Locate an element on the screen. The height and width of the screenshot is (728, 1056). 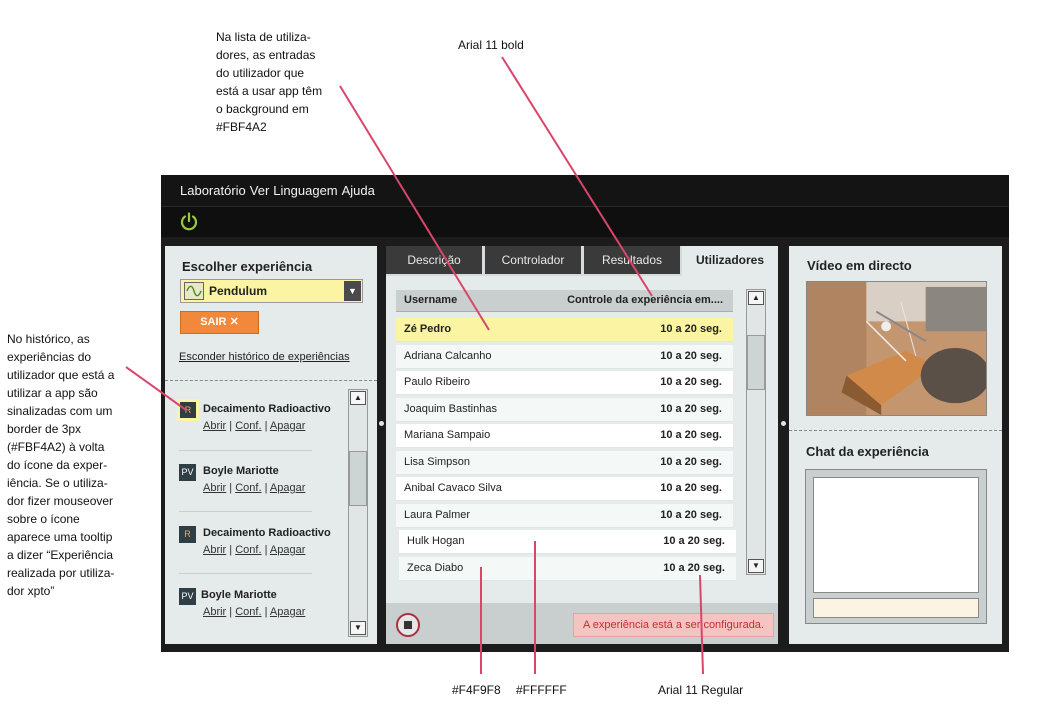
video-title: Vídeo em directo is located at coordinates (859, 265).